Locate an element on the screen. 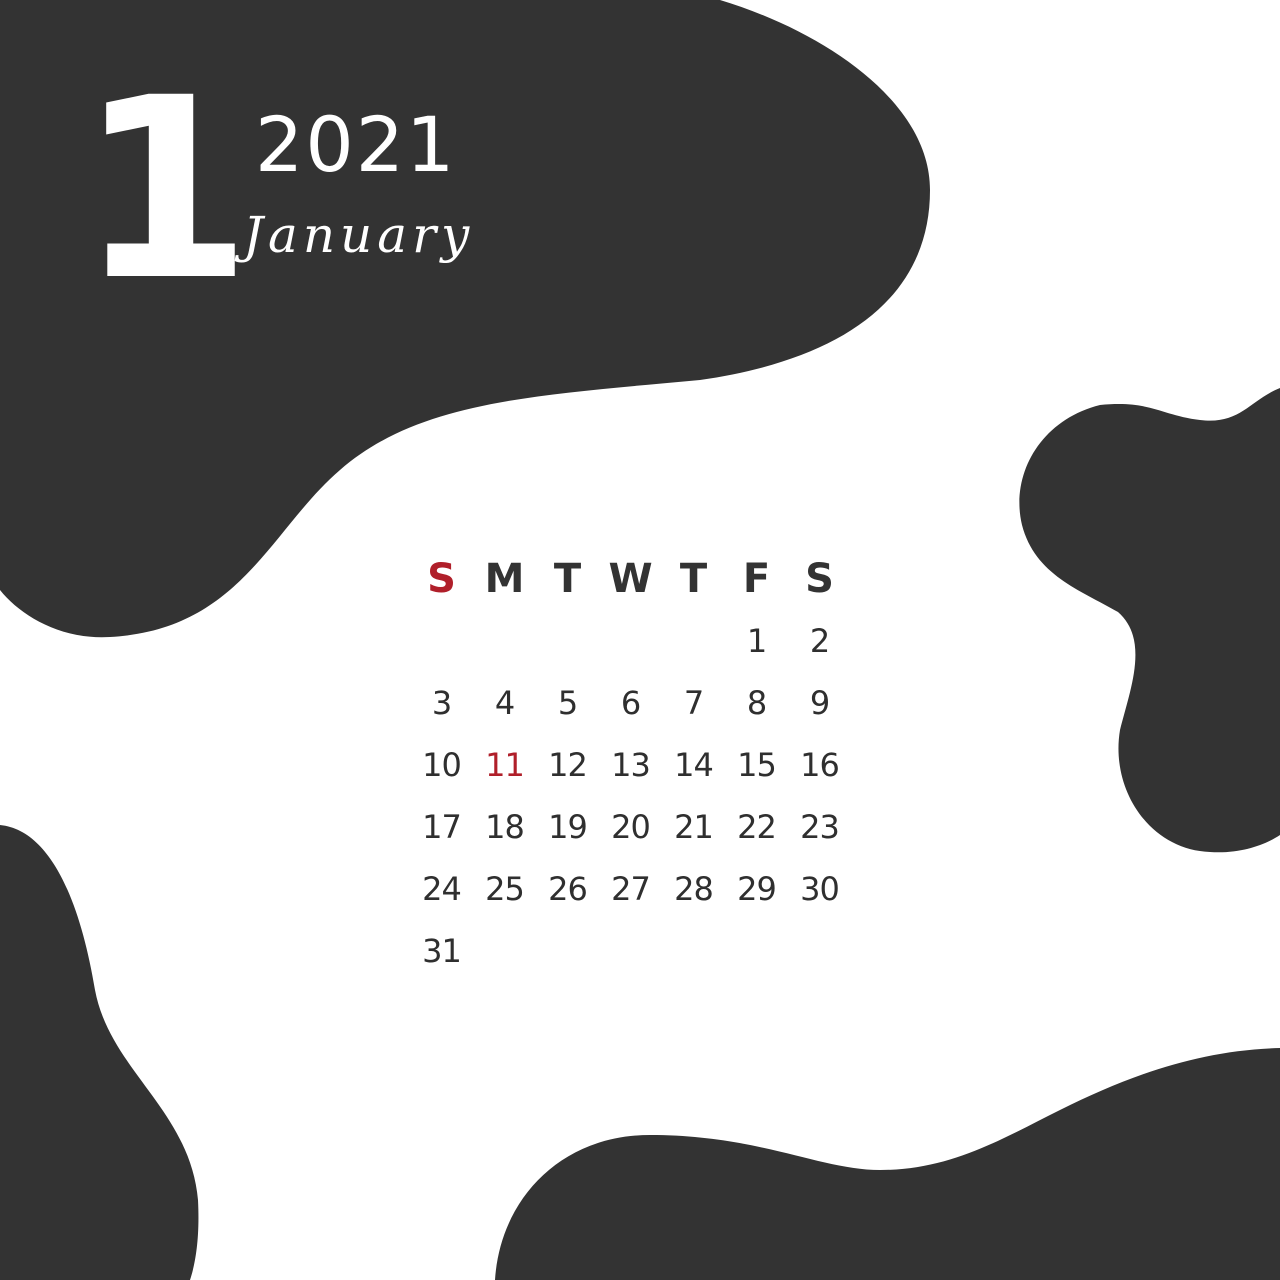  day-cell: 30 is located at coordinates (820, 889).